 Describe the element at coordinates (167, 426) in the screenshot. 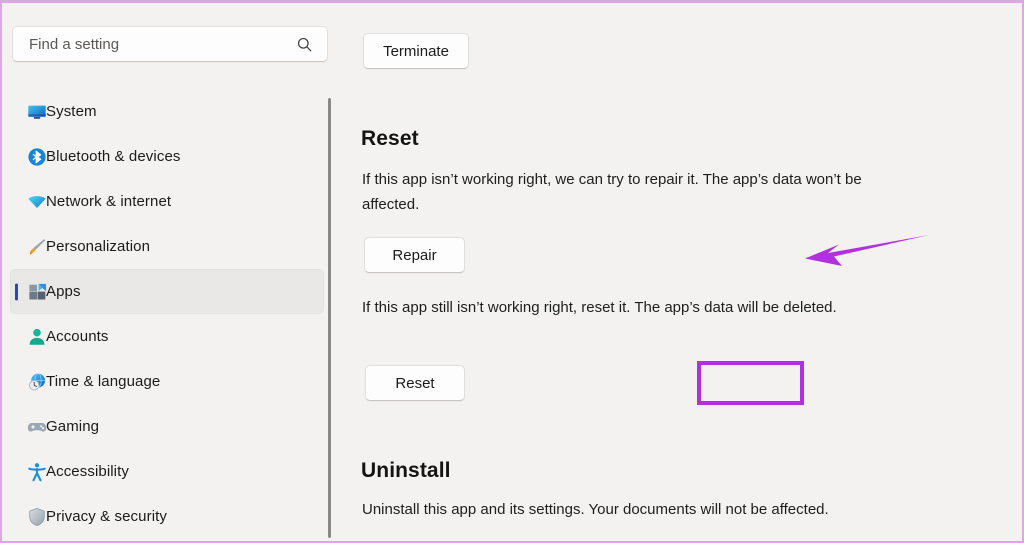

I see `sidebar-item-gaming: Gaming` at that location.